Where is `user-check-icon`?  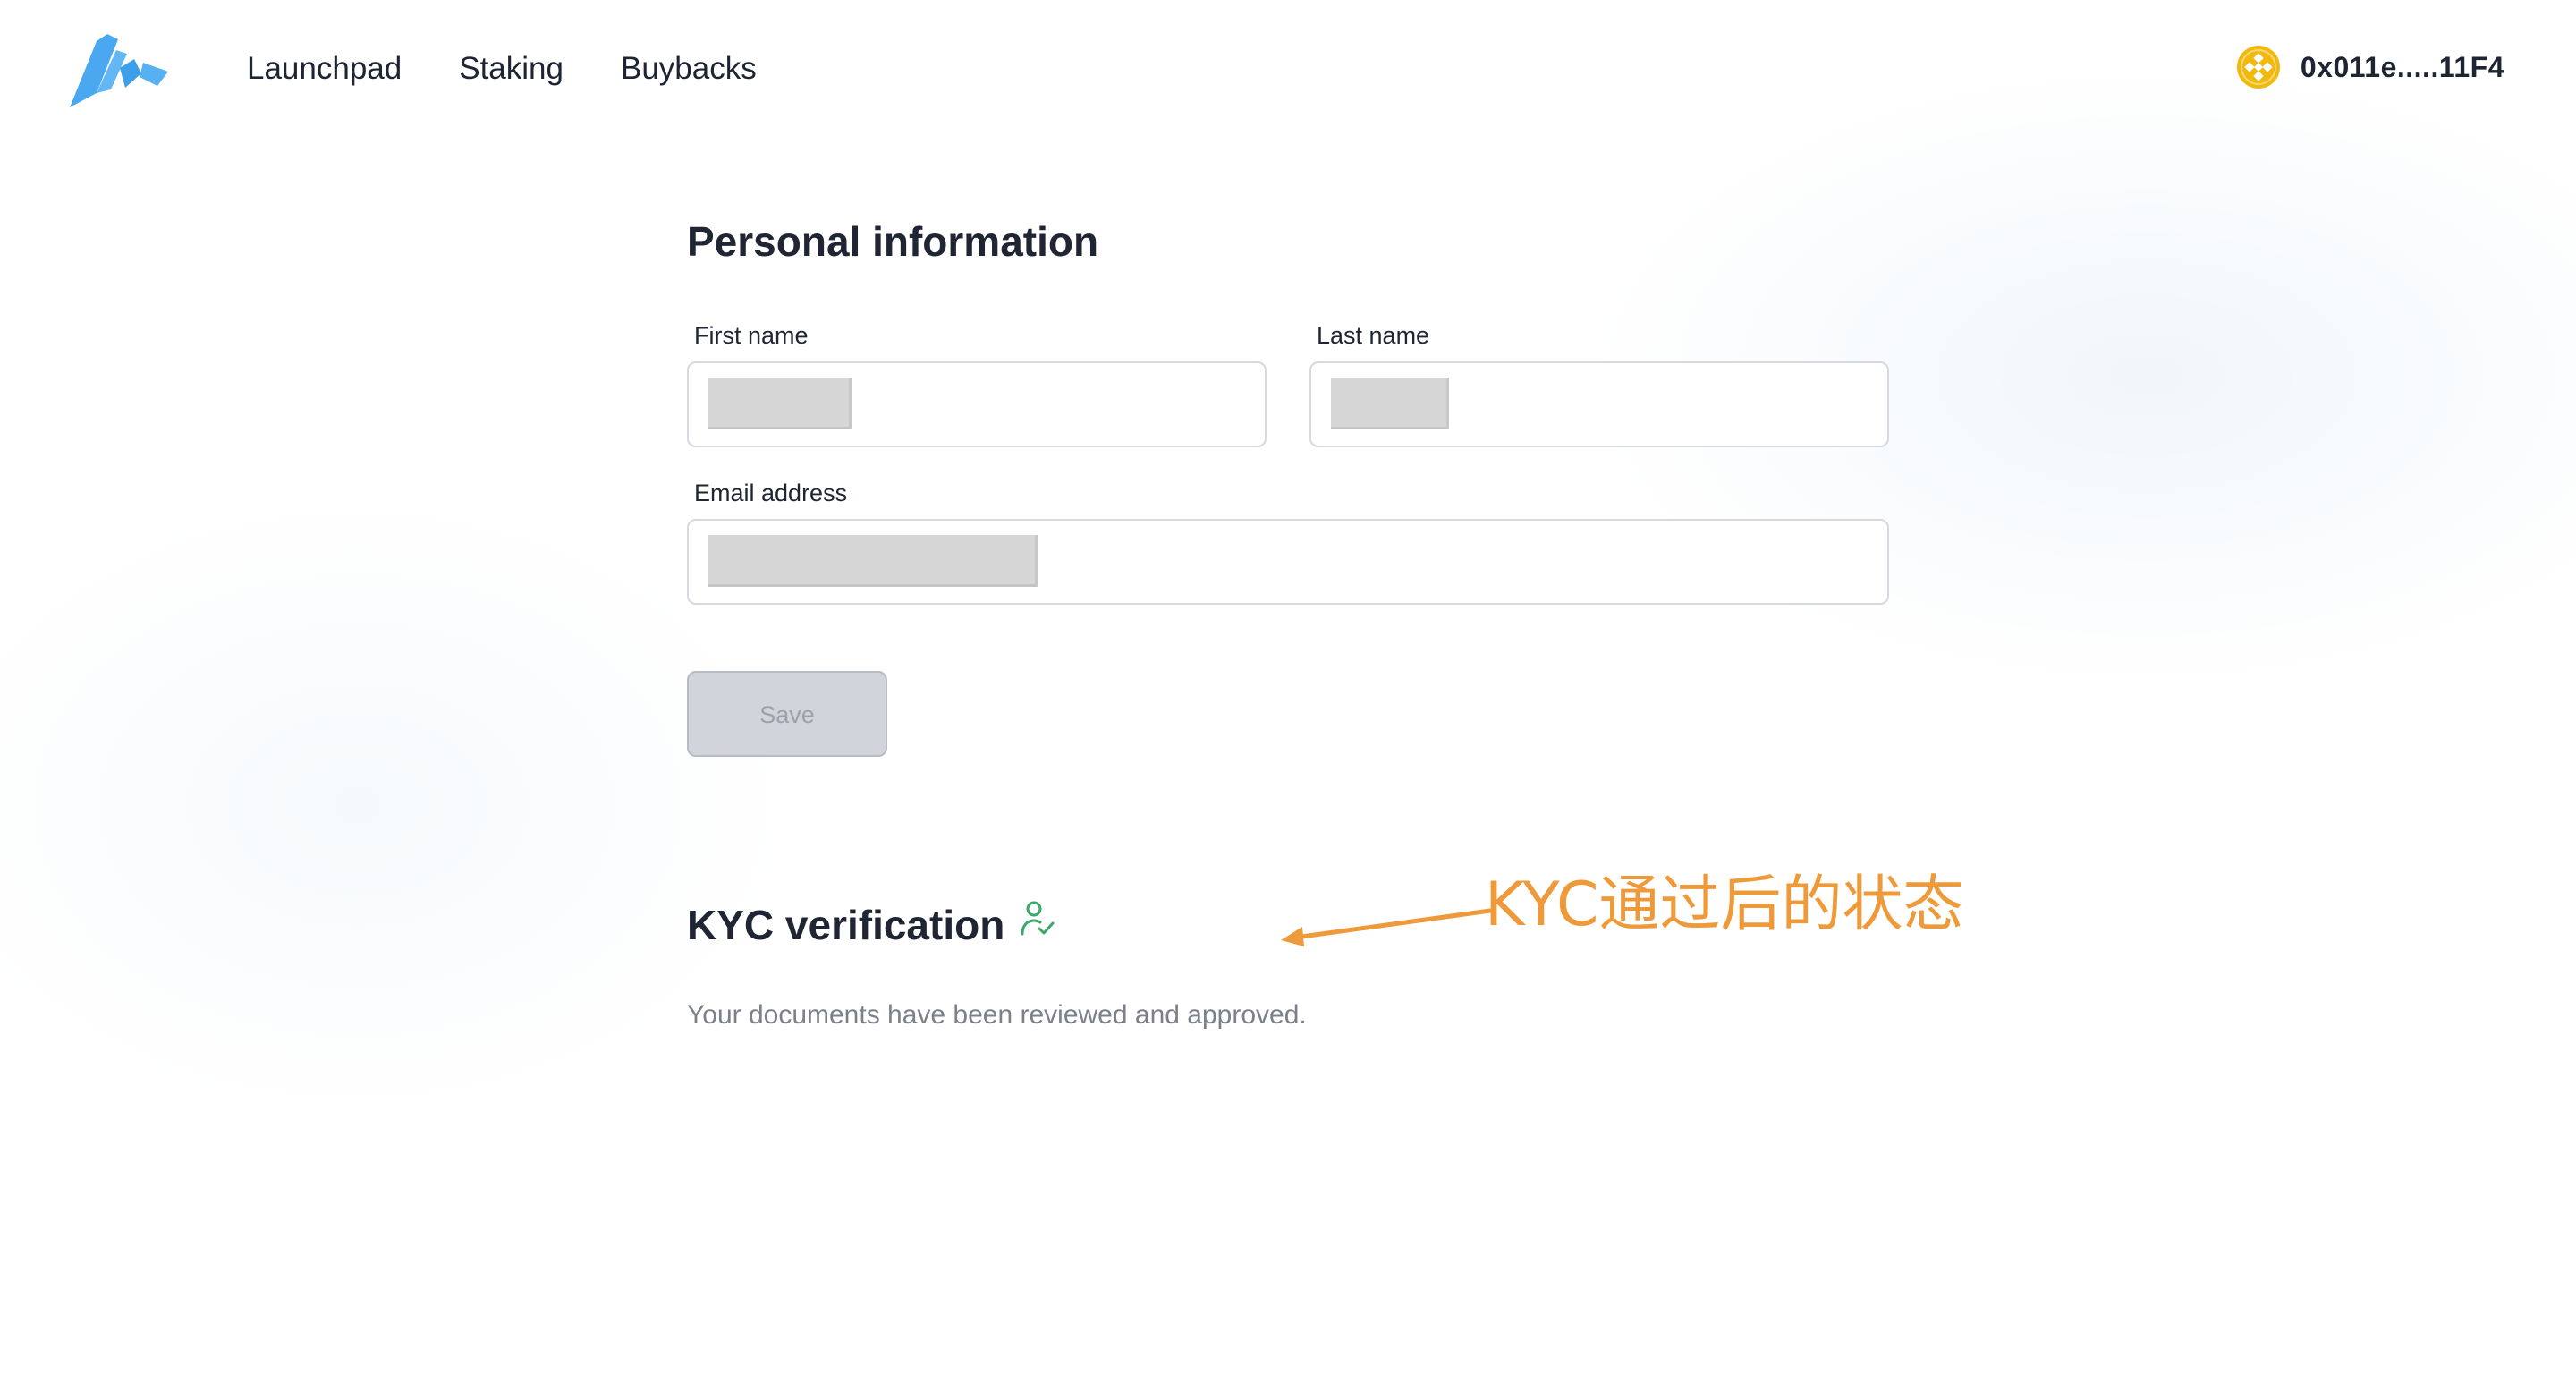 user-check-icon is located at coordinates (1038, 918).